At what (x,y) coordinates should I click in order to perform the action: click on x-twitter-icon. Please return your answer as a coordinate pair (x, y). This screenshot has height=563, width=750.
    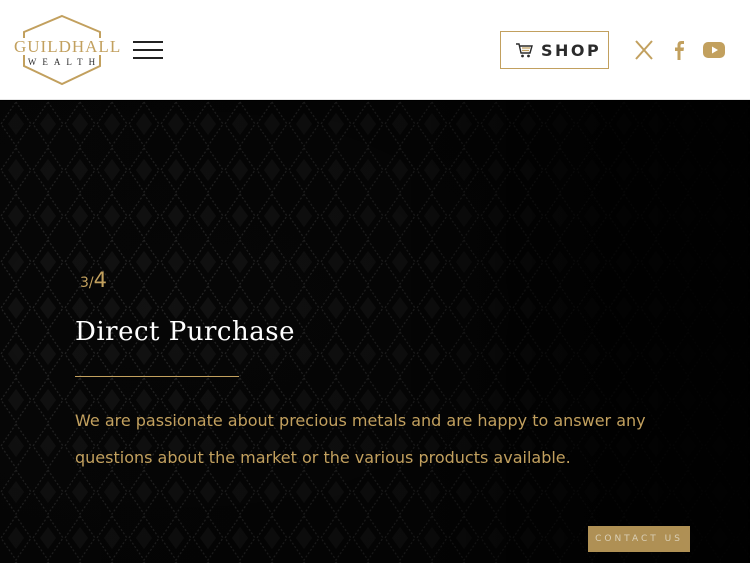
    Looking at the image, I should click on (644, 50).